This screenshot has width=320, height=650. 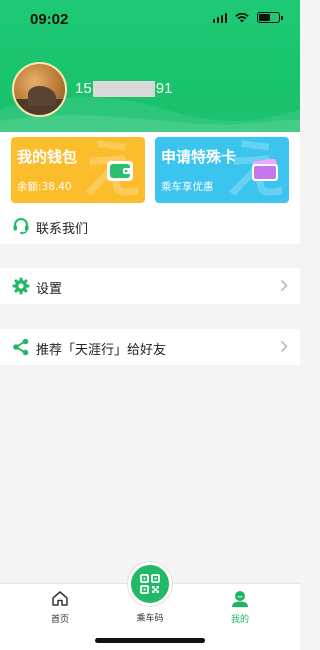 I want to click on qr-code-icon, so click(x=150, y=584).